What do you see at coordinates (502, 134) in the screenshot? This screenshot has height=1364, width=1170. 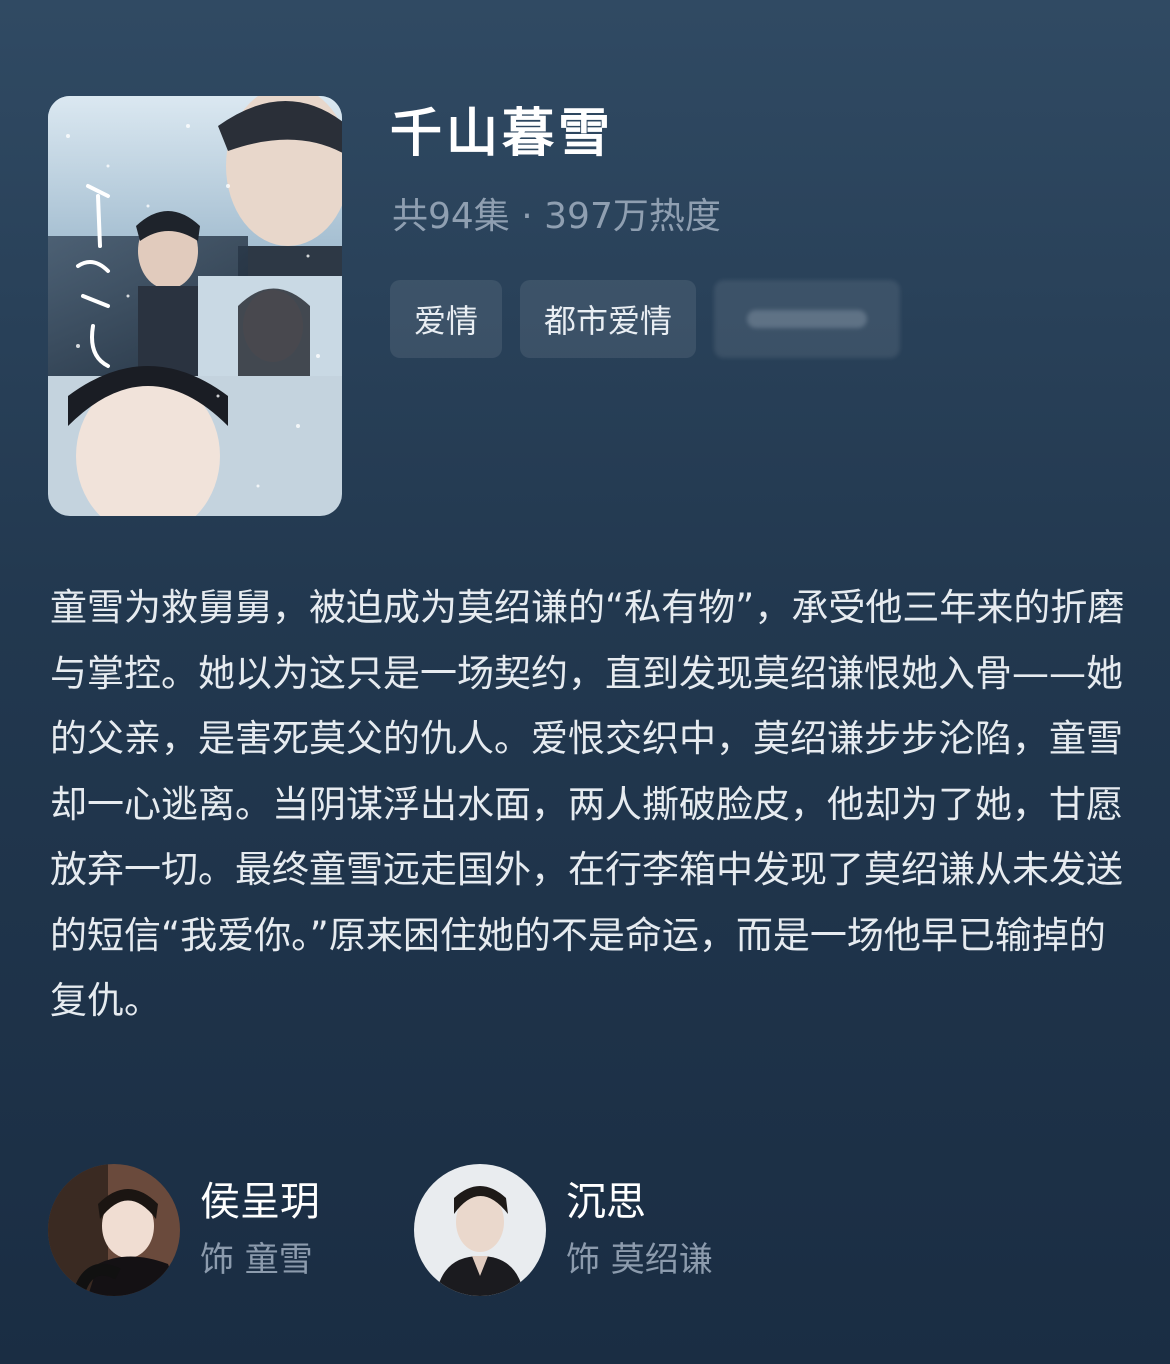 I see `drama-title: 千山暮雪` at bounding box center [502, 134].